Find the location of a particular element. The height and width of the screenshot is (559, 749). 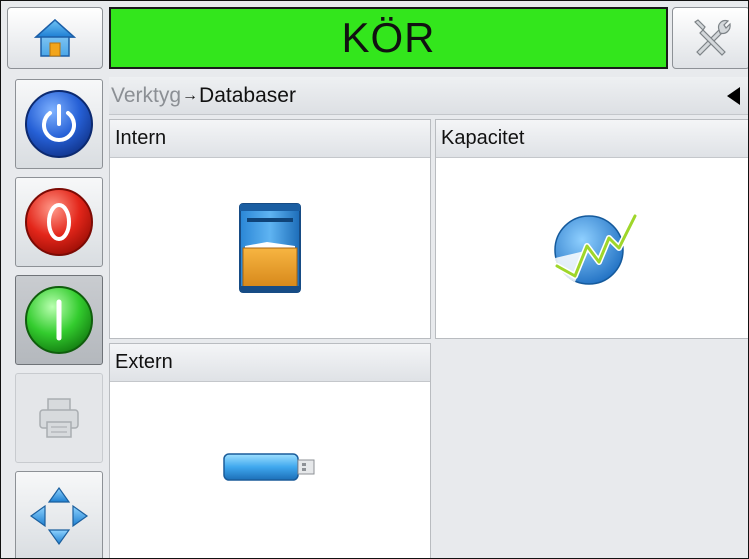

breadcrumb-parent: Verktyg is located at coordinates (146, 96).